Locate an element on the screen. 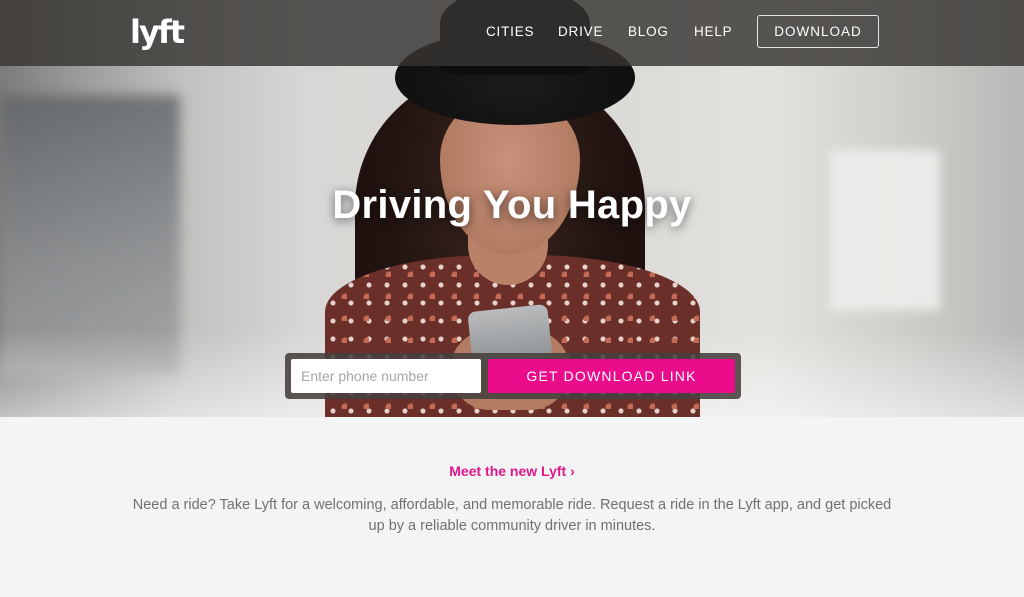 The height and width of the screenshot is (597, 1024). nav-link-blog: BLOG is located at coordinates (648, 31).